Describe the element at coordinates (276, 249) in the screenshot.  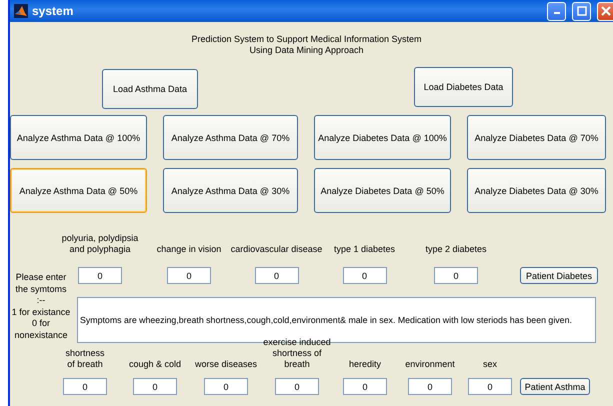
I see `symptom-label: cardiovascular disease` at that location.